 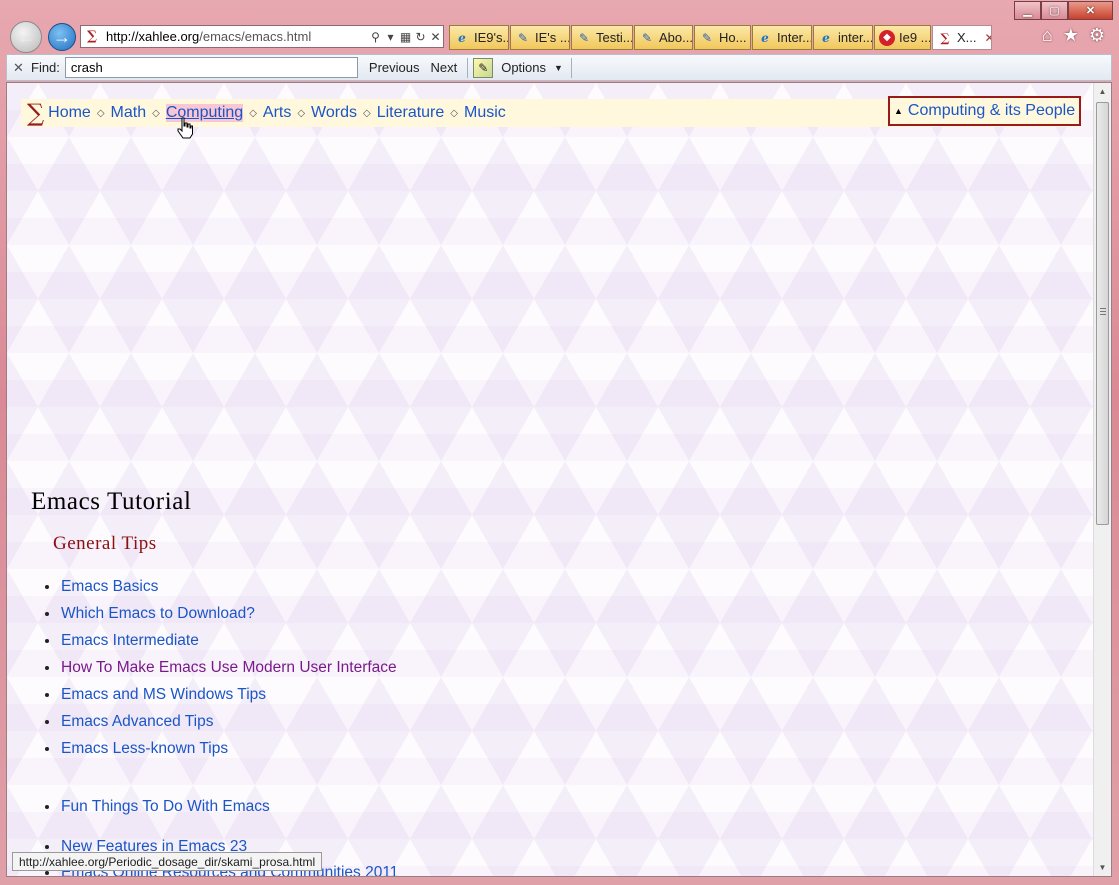 I want to click on refresh-icon: ↻, so click(x=420, y=37).